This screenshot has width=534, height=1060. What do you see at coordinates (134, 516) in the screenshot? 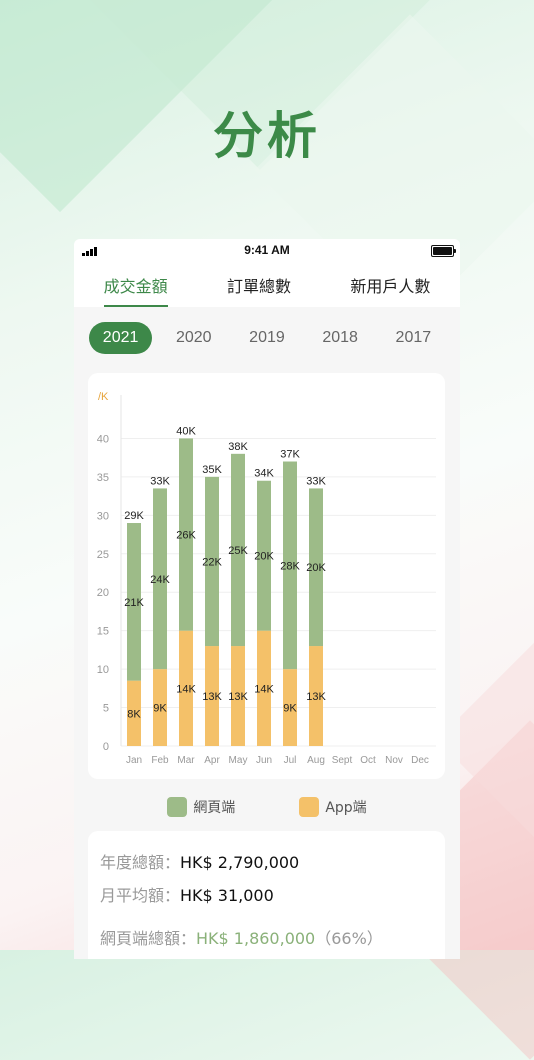
I see `data-label-total: 29K` at bounding box center [134, 516].